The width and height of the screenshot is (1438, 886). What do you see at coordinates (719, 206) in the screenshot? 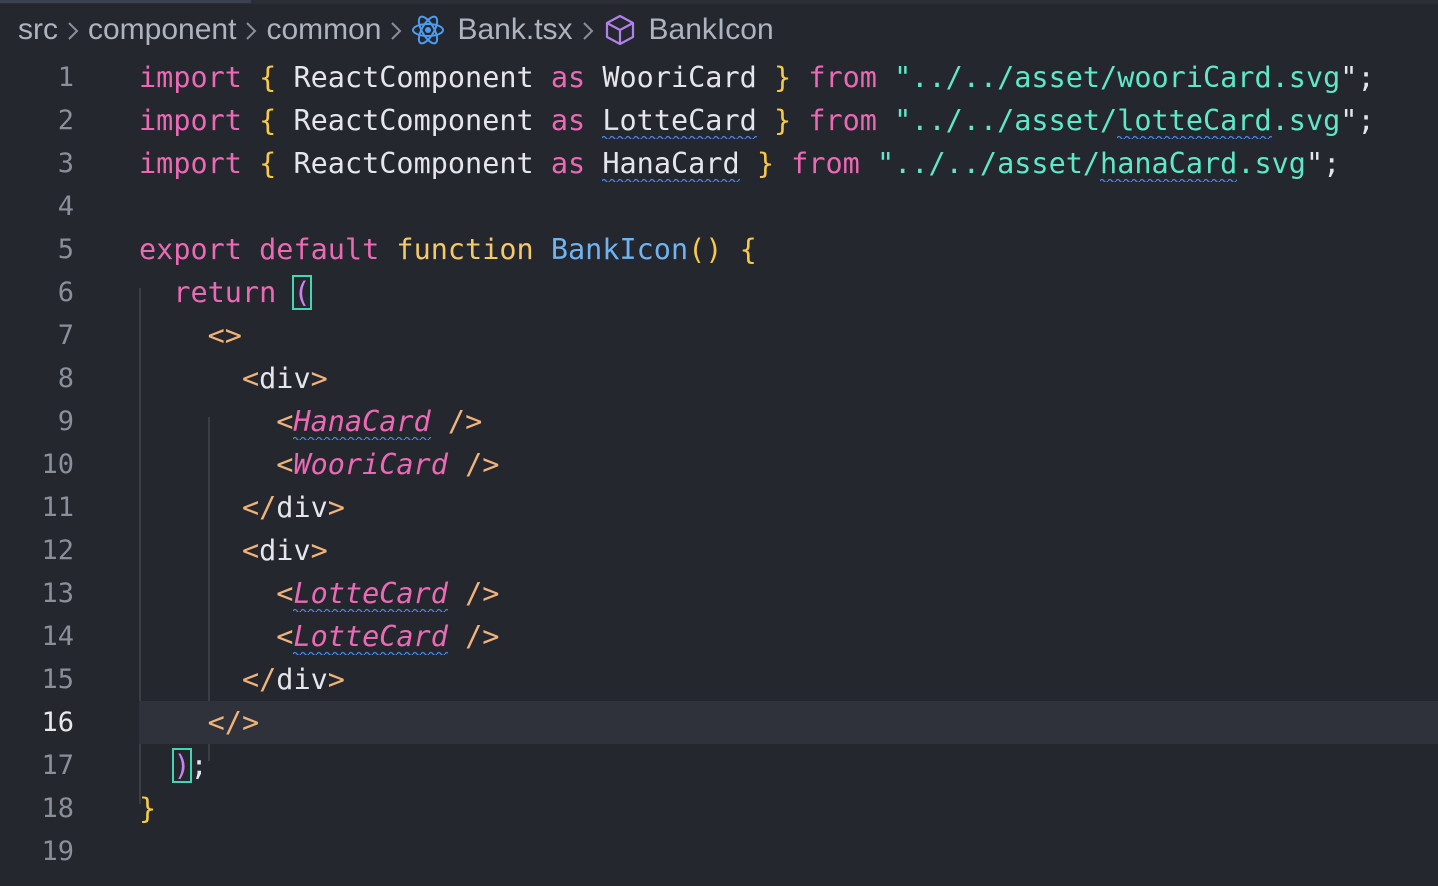
I see `code-line: 4` at bounding box center [719, 206].